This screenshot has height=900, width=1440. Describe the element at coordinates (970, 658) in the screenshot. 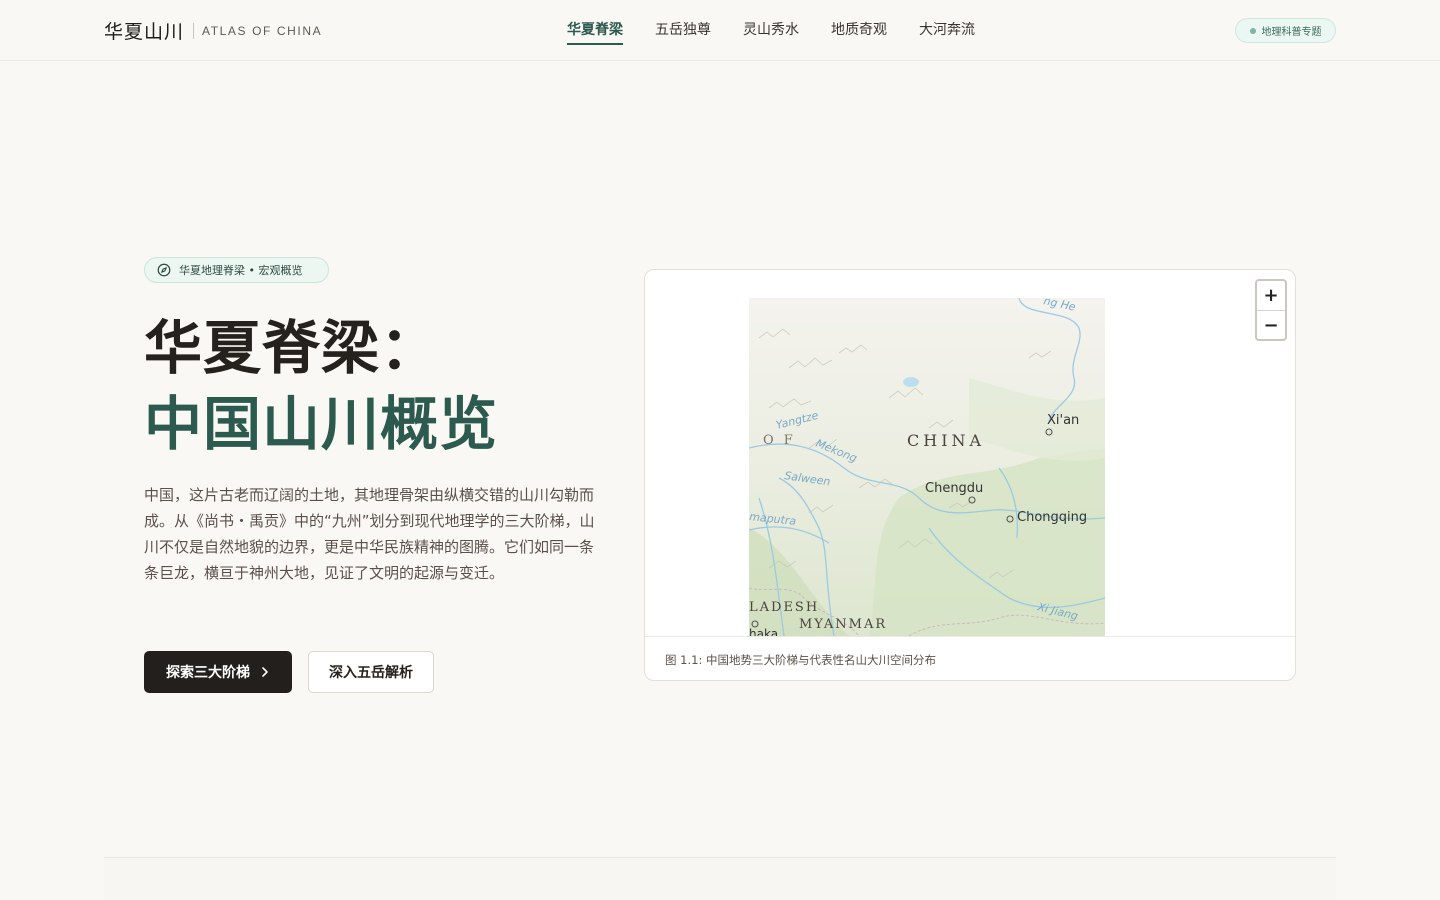

I see `map-caption: 图 1.1: 中国地势三大阶梯与代表性名山大川空间分布` at that location.